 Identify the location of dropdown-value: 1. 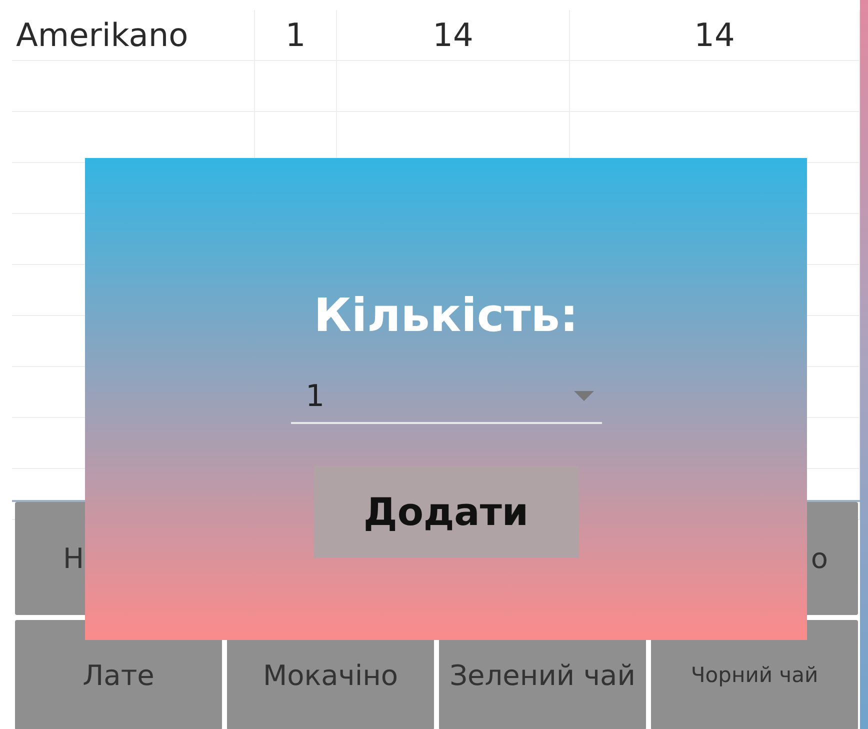
(315, 396).